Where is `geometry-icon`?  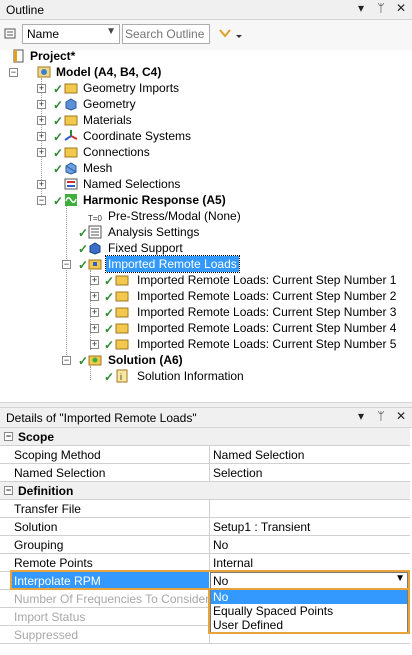
geometry-icon is located at coordinates (71, 104).